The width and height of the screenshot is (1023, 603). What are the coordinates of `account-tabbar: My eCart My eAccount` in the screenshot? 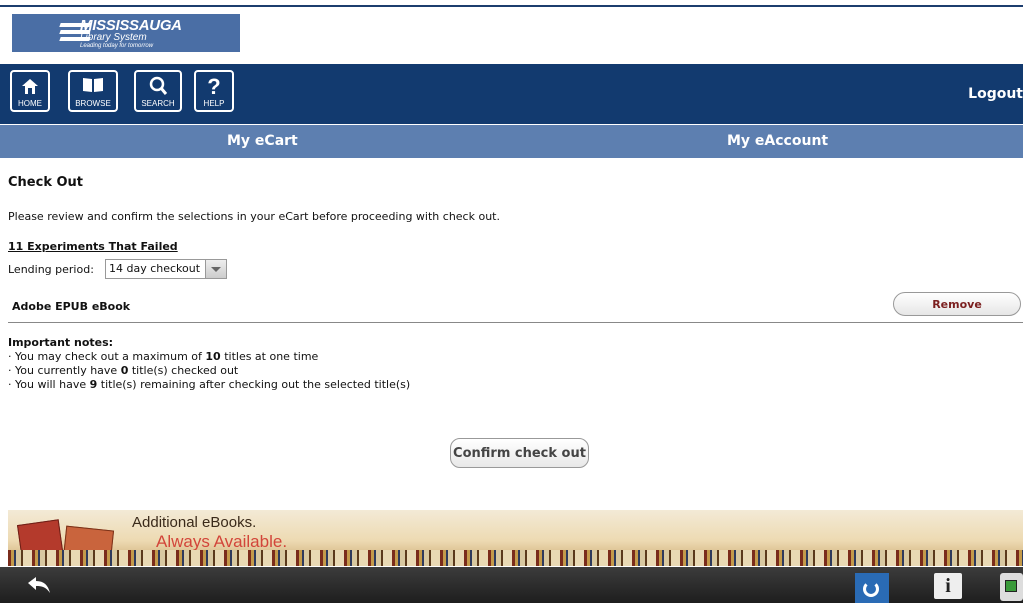 It's located at (511, 141).